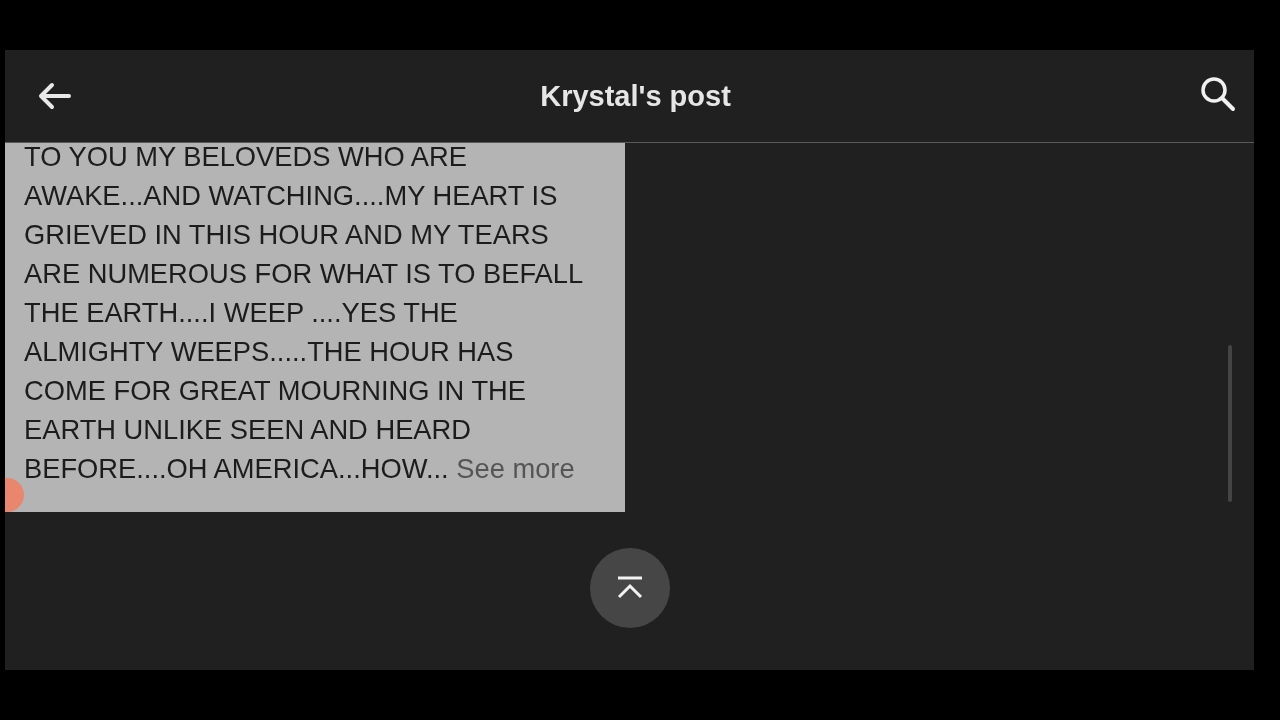  I want to click on page-title: Krystal's post, so click(635, 96).